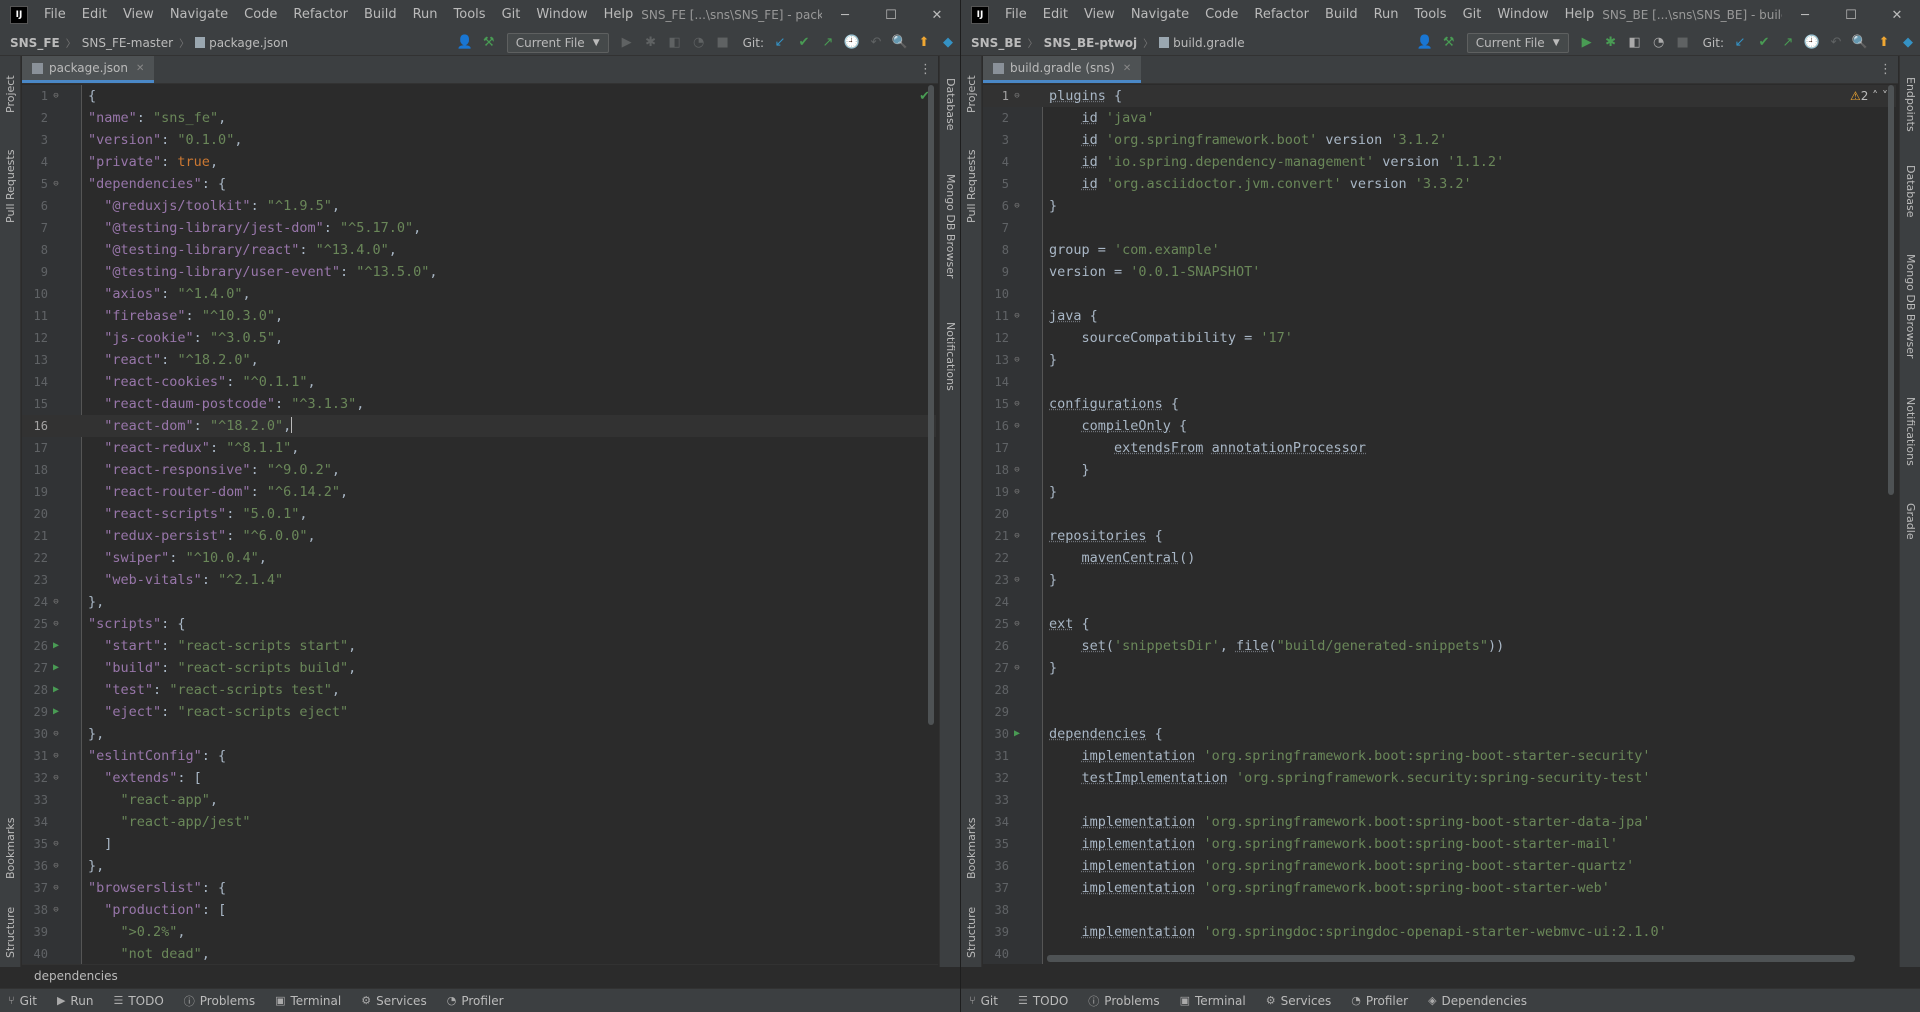 This screenshot has width=1920, height=1012. What do you see at coordinates (1836, 43) in the screenshot?
I see `rollback-icon: ↶` at bounding box center [1836, 43].